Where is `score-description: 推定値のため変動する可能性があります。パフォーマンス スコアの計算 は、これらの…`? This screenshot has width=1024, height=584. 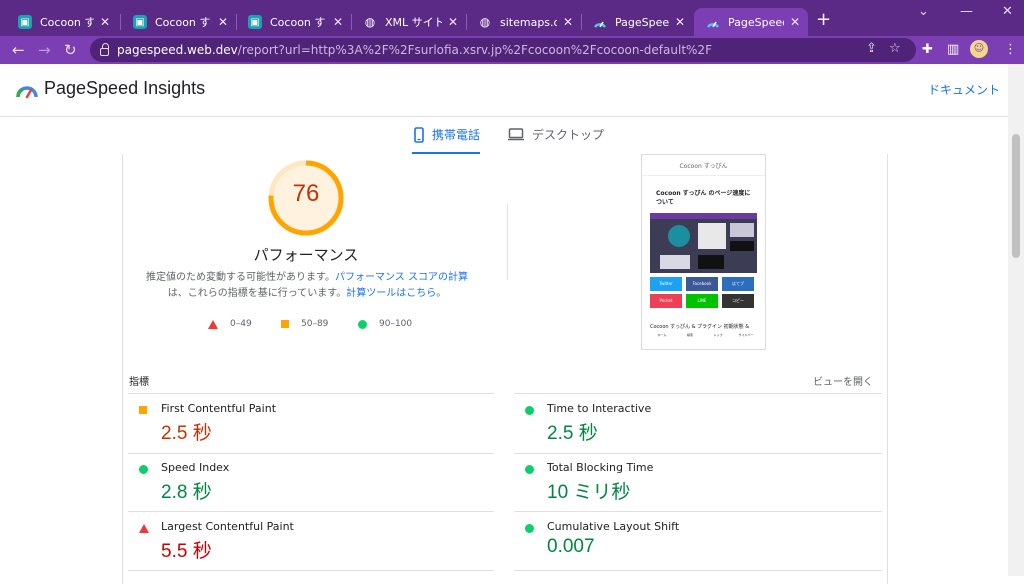 score-description: 推定値のため変動する可能性があります。パフォーマンス スコアの計算 は、これらの… is located at coordinates (307, 285).